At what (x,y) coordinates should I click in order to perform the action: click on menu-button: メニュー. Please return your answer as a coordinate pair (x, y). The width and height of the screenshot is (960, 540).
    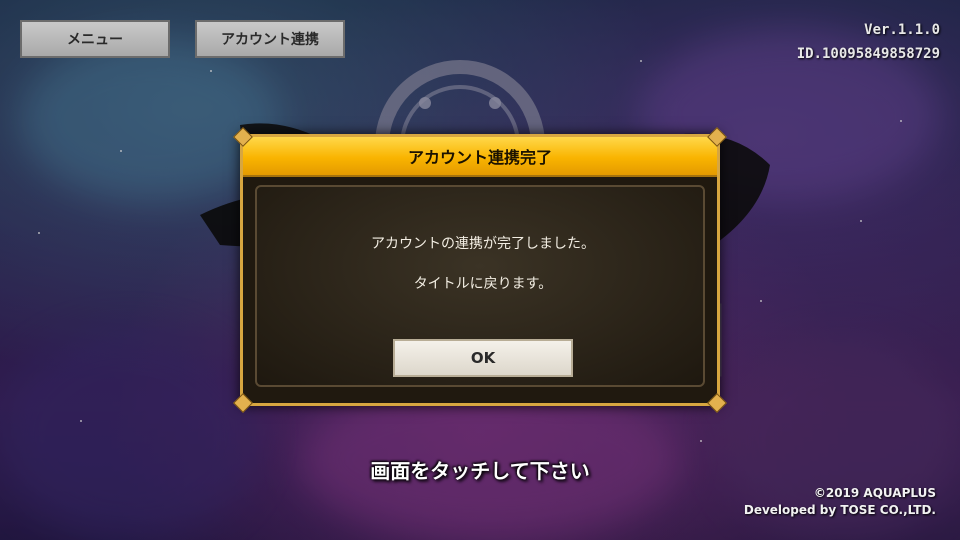
    Looking at the image, I should click on (95, 39).